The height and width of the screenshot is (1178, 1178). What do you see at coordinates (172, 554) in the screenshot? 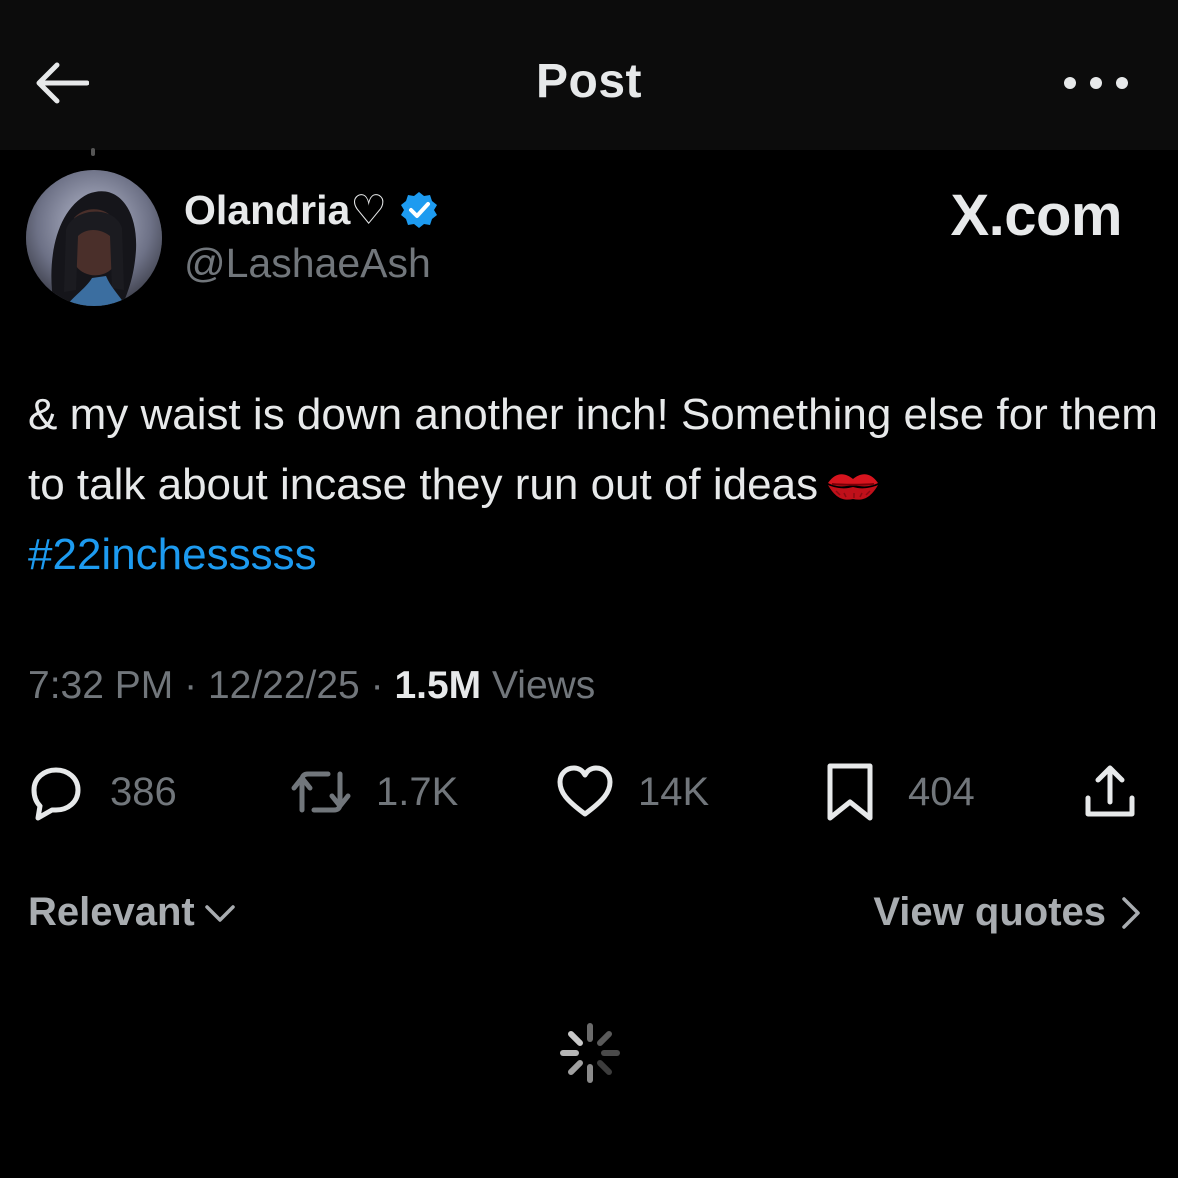
I see `hashtag-link: #22inchesssss` at bounding box center [172, 554].